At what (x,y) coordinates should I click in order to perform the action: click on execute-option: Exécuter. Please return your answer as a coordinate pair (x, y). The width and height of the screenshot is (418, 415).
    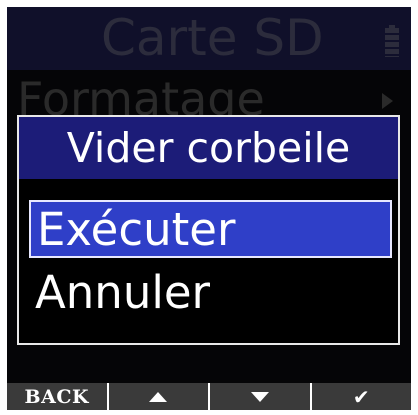
    Looking at the image, I should click on (210, 229).